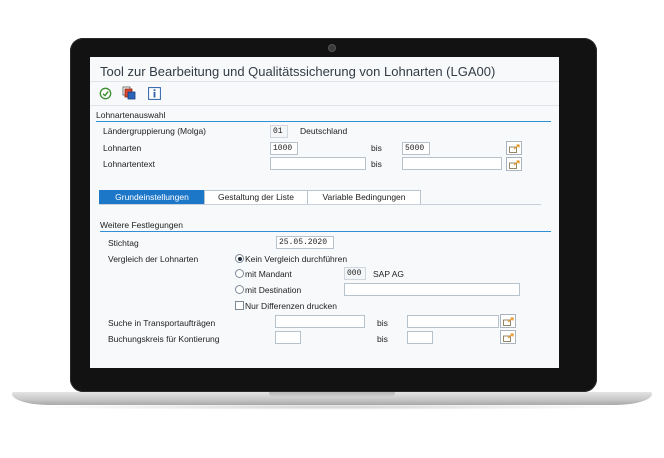 This screenshot has width=664, height=458. Describe the element at coordinates (284, 148) in the screenshot. I see `wage-types-from-field: 1000` at that location.